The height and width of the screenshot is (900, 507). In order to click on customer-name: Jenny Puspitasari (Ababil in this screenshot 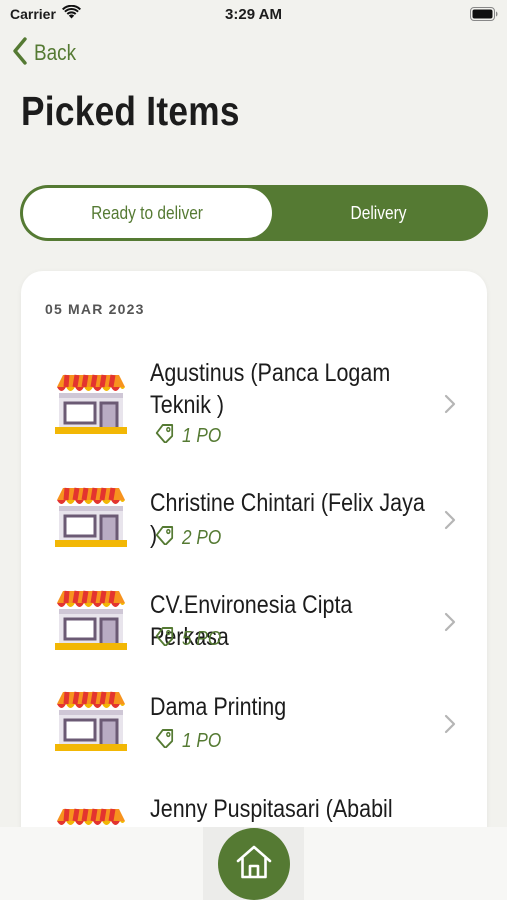, I will do `click(271, 809)`.